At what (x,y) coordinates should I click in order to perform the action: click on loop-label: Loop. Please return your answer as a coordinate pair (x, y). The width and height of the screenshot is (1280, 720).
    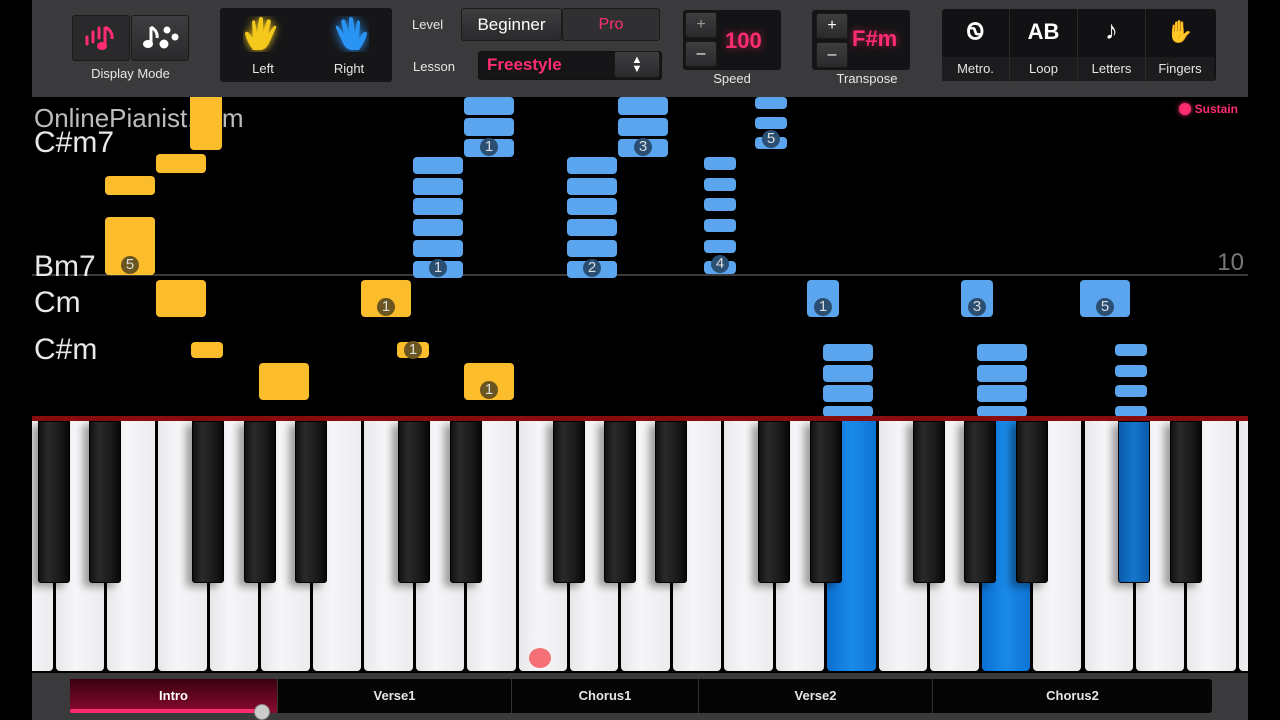
    Looking at the image, I should click on (1043, 69).